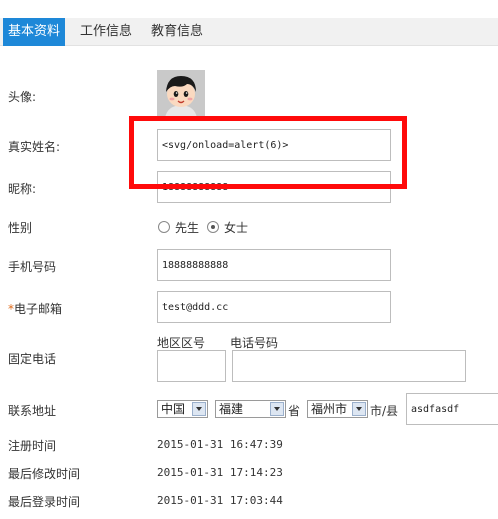 Image resolution: width=498 pixels, height=519 pixels. What do you see at coordinates (220, 500) in the screenshot?
I see `last-login-value: 2015-01-31 17:03:44` at bounding box center [220, 500].